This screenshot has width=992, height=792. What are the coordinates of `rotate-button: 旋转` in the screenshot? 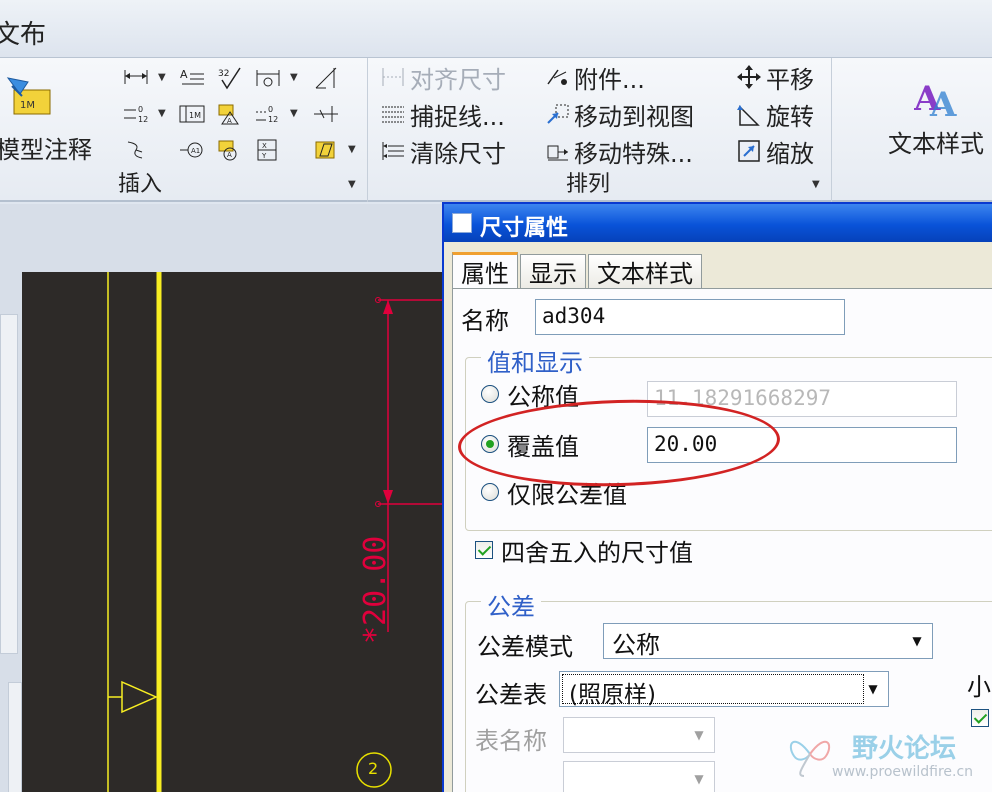 It's located at (775, 114).